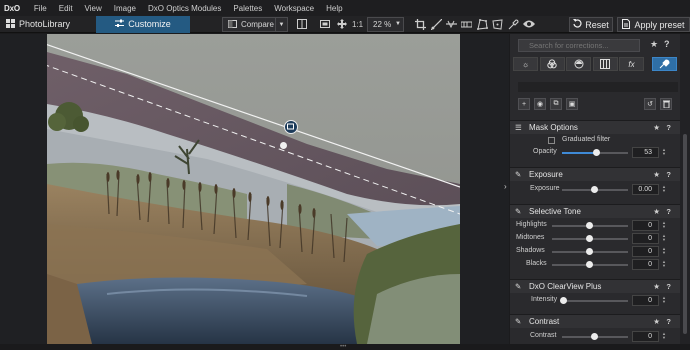 The width and height of the screenshot is (690, 350). Describe the element at coordinates (579, 153) in the screenshot. I see `opacity-slider-fill` at that location.